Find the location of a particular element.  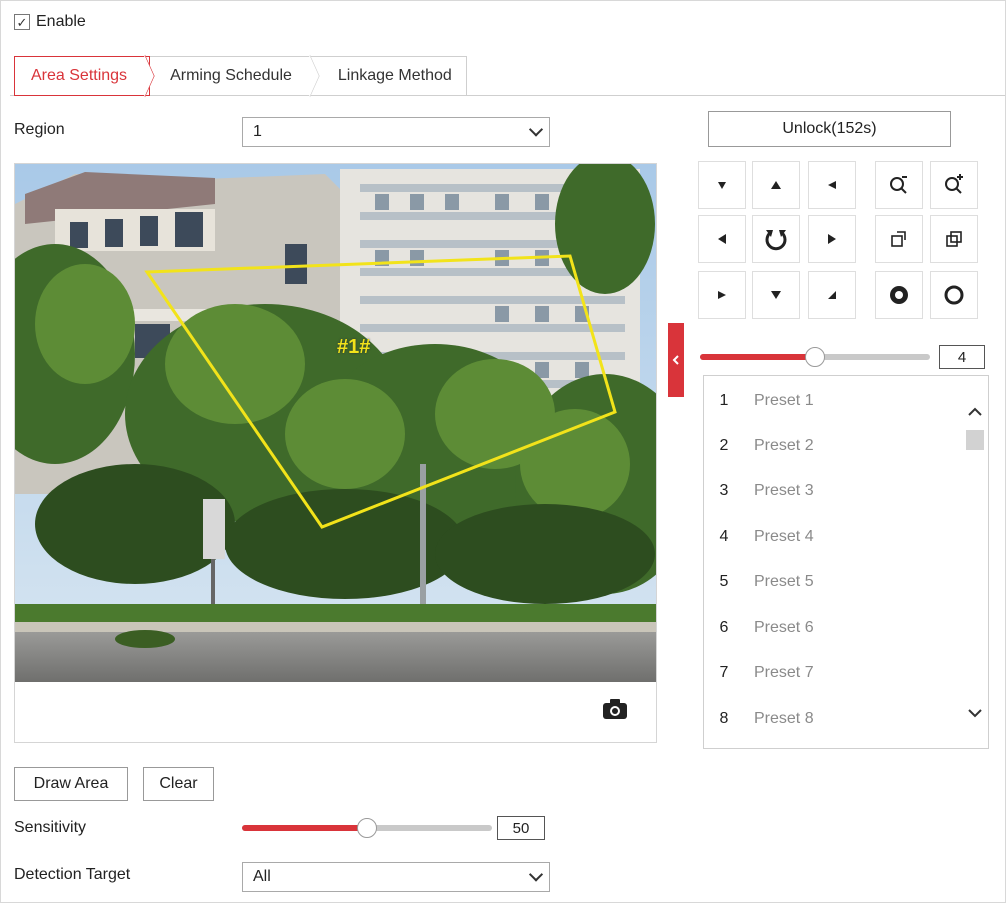

pan-down-right-icon is located at coordinates (832, 295).